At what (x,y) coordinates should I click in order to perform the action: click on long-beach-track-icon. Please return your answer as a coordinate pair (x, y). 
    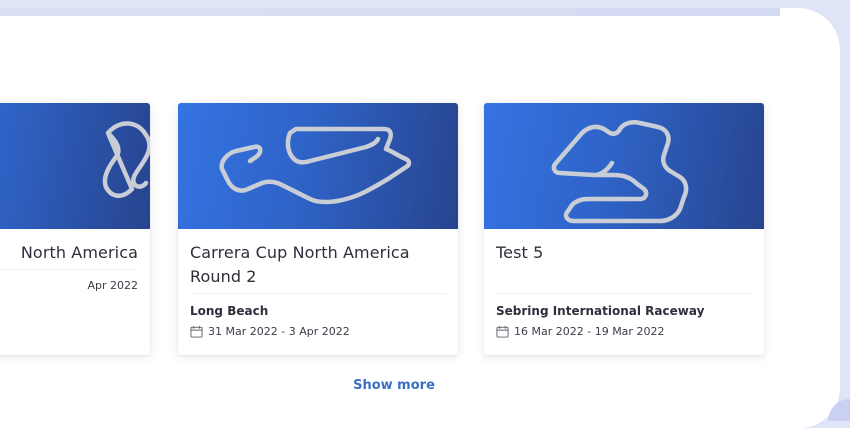
    Looking at the image, I should click on (315, 165).